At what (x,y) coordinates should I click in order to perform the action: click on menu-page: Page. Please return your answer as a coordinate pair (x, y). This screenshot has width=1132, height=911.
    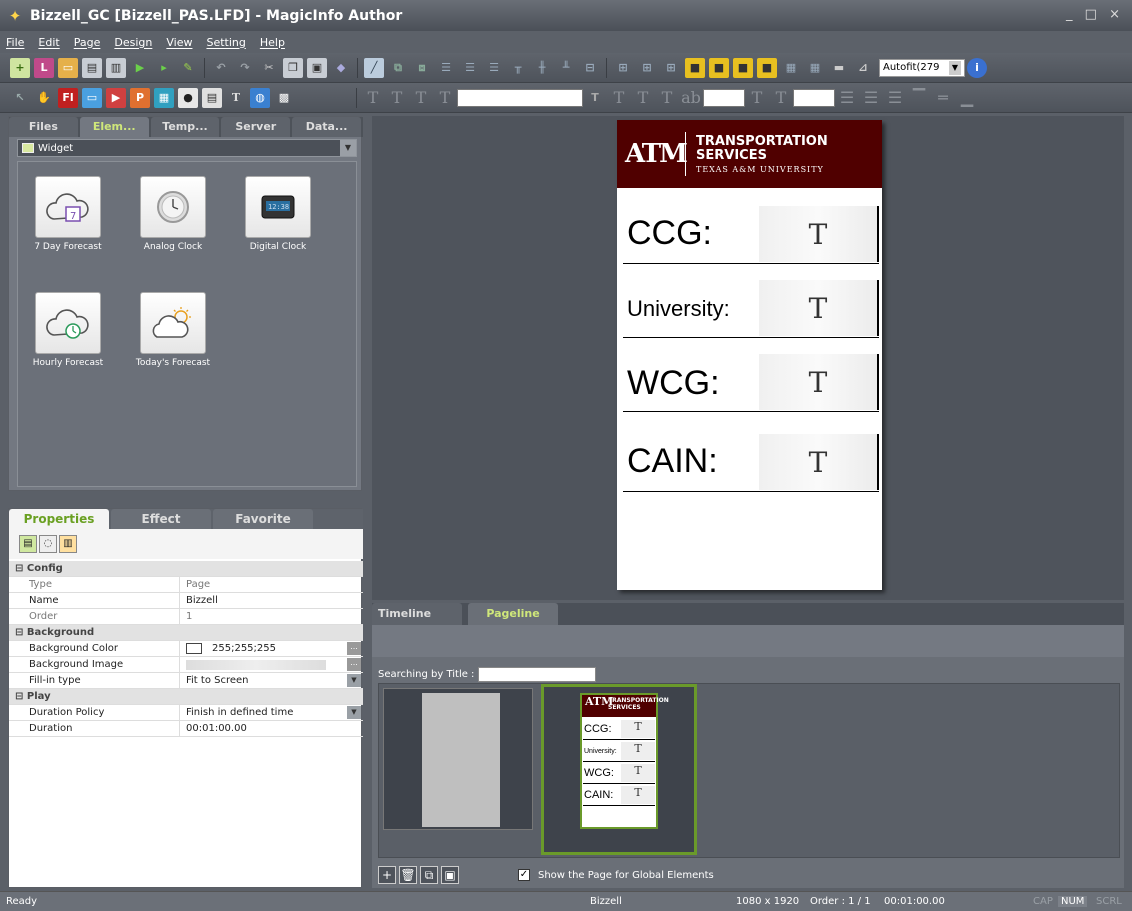
    Looking at the image, I should click on (87, 42).